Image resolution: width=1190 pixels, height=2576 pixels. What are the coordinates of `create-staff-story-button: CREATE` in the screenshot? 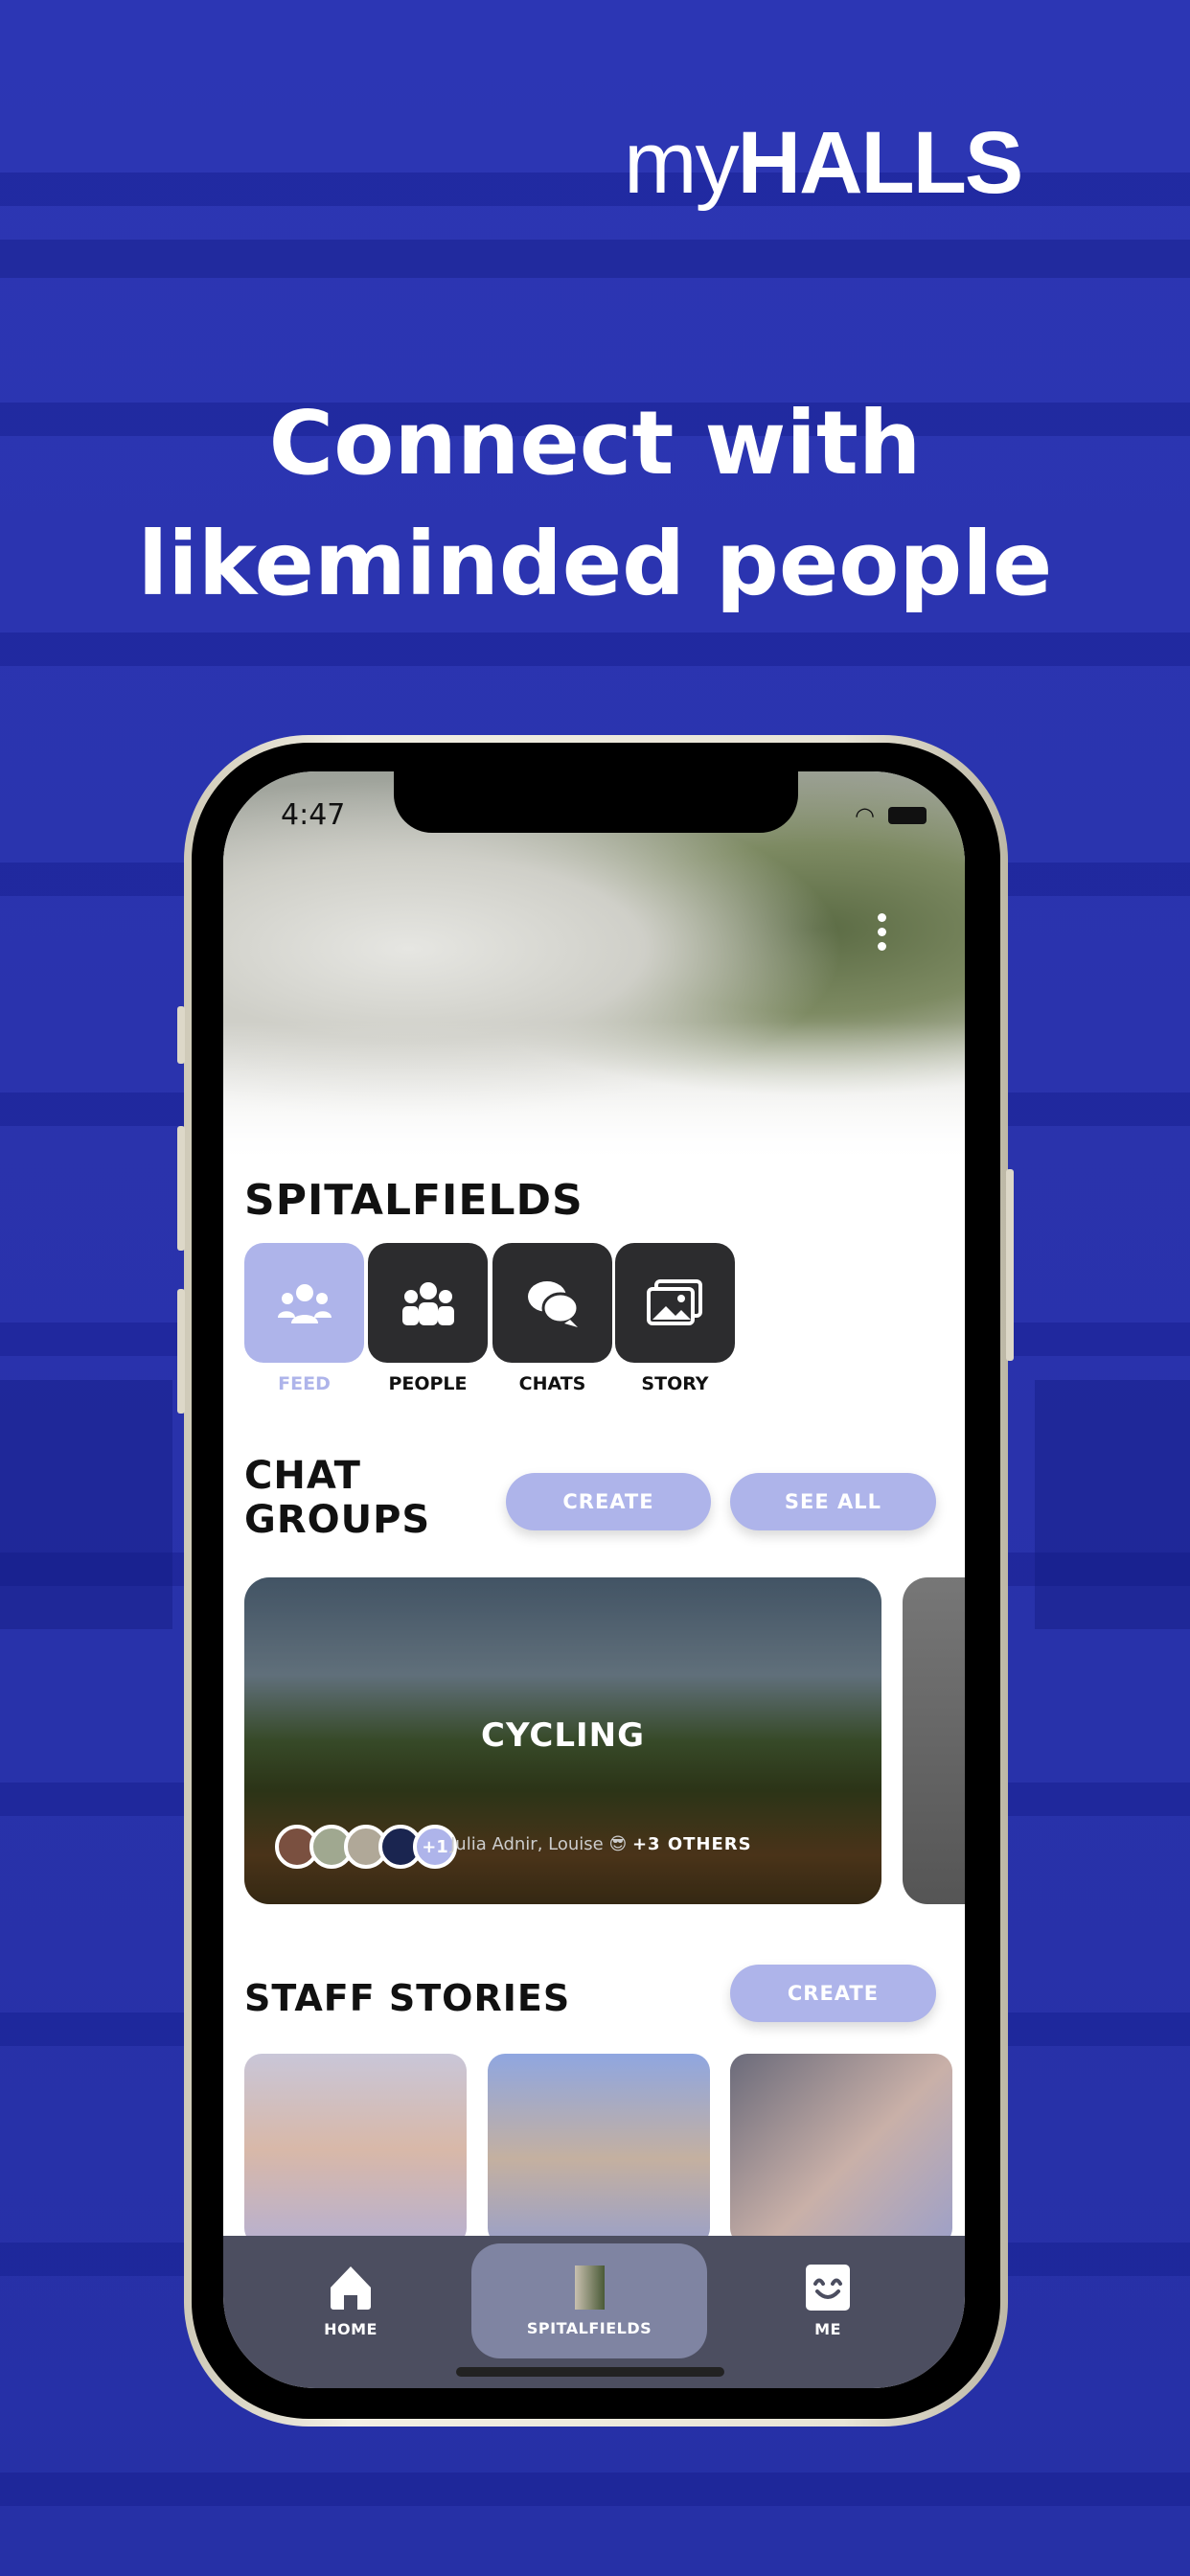 It's located at (833, 1993).